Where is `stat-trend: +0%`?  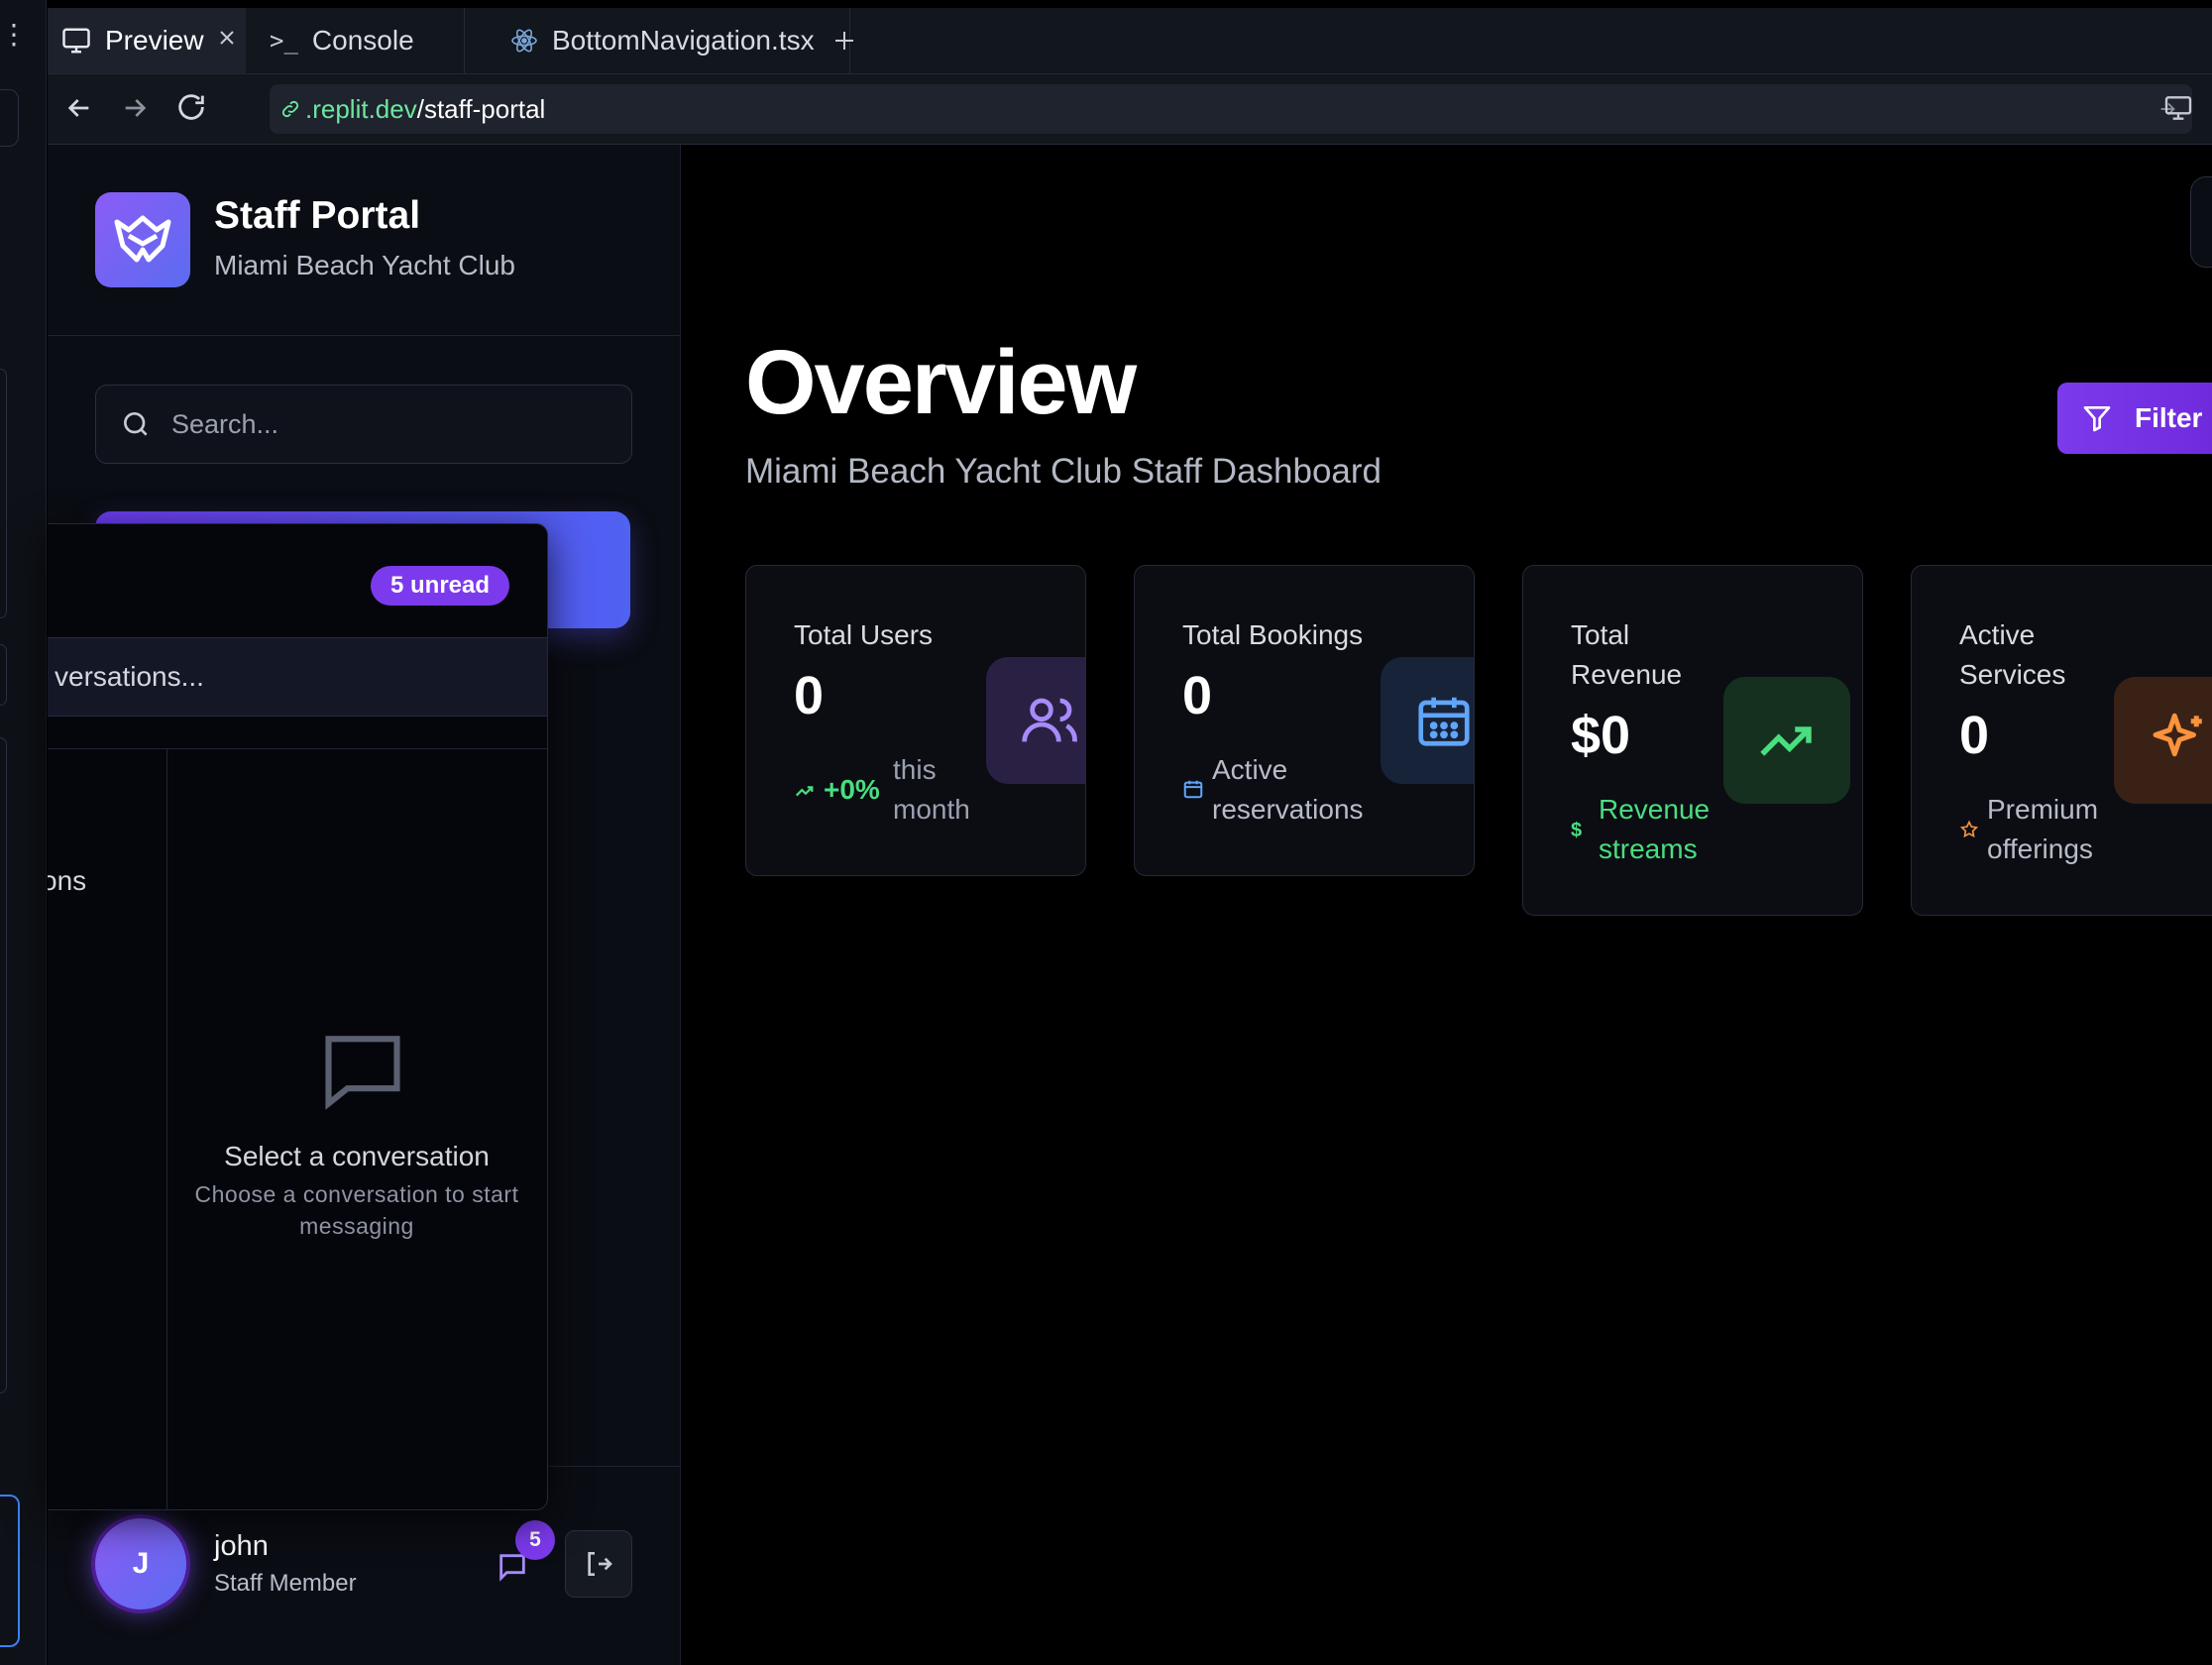
stat-trend: +0% is located at coordinates (852, 789).